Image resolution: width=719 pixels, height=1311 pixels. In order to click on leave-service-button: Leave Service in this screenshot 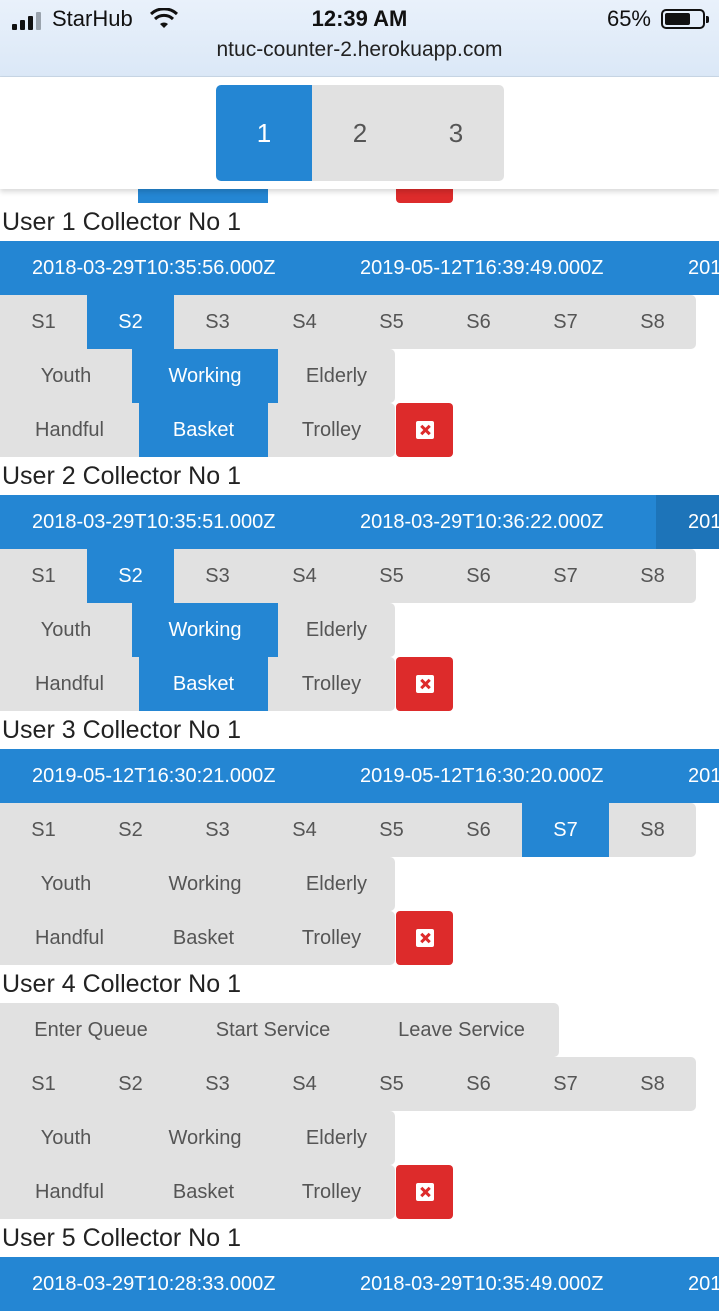, I will do `click(461, 1030)`.